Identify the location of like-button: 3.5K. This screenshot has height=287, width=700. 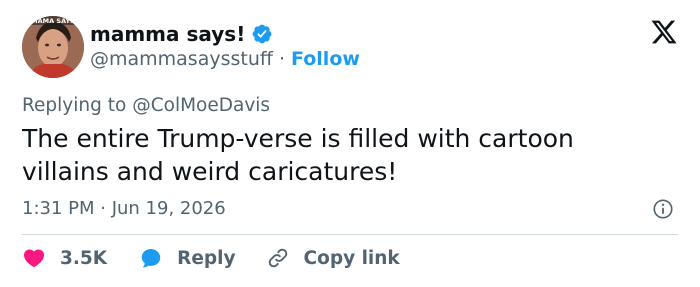
(64, 258).